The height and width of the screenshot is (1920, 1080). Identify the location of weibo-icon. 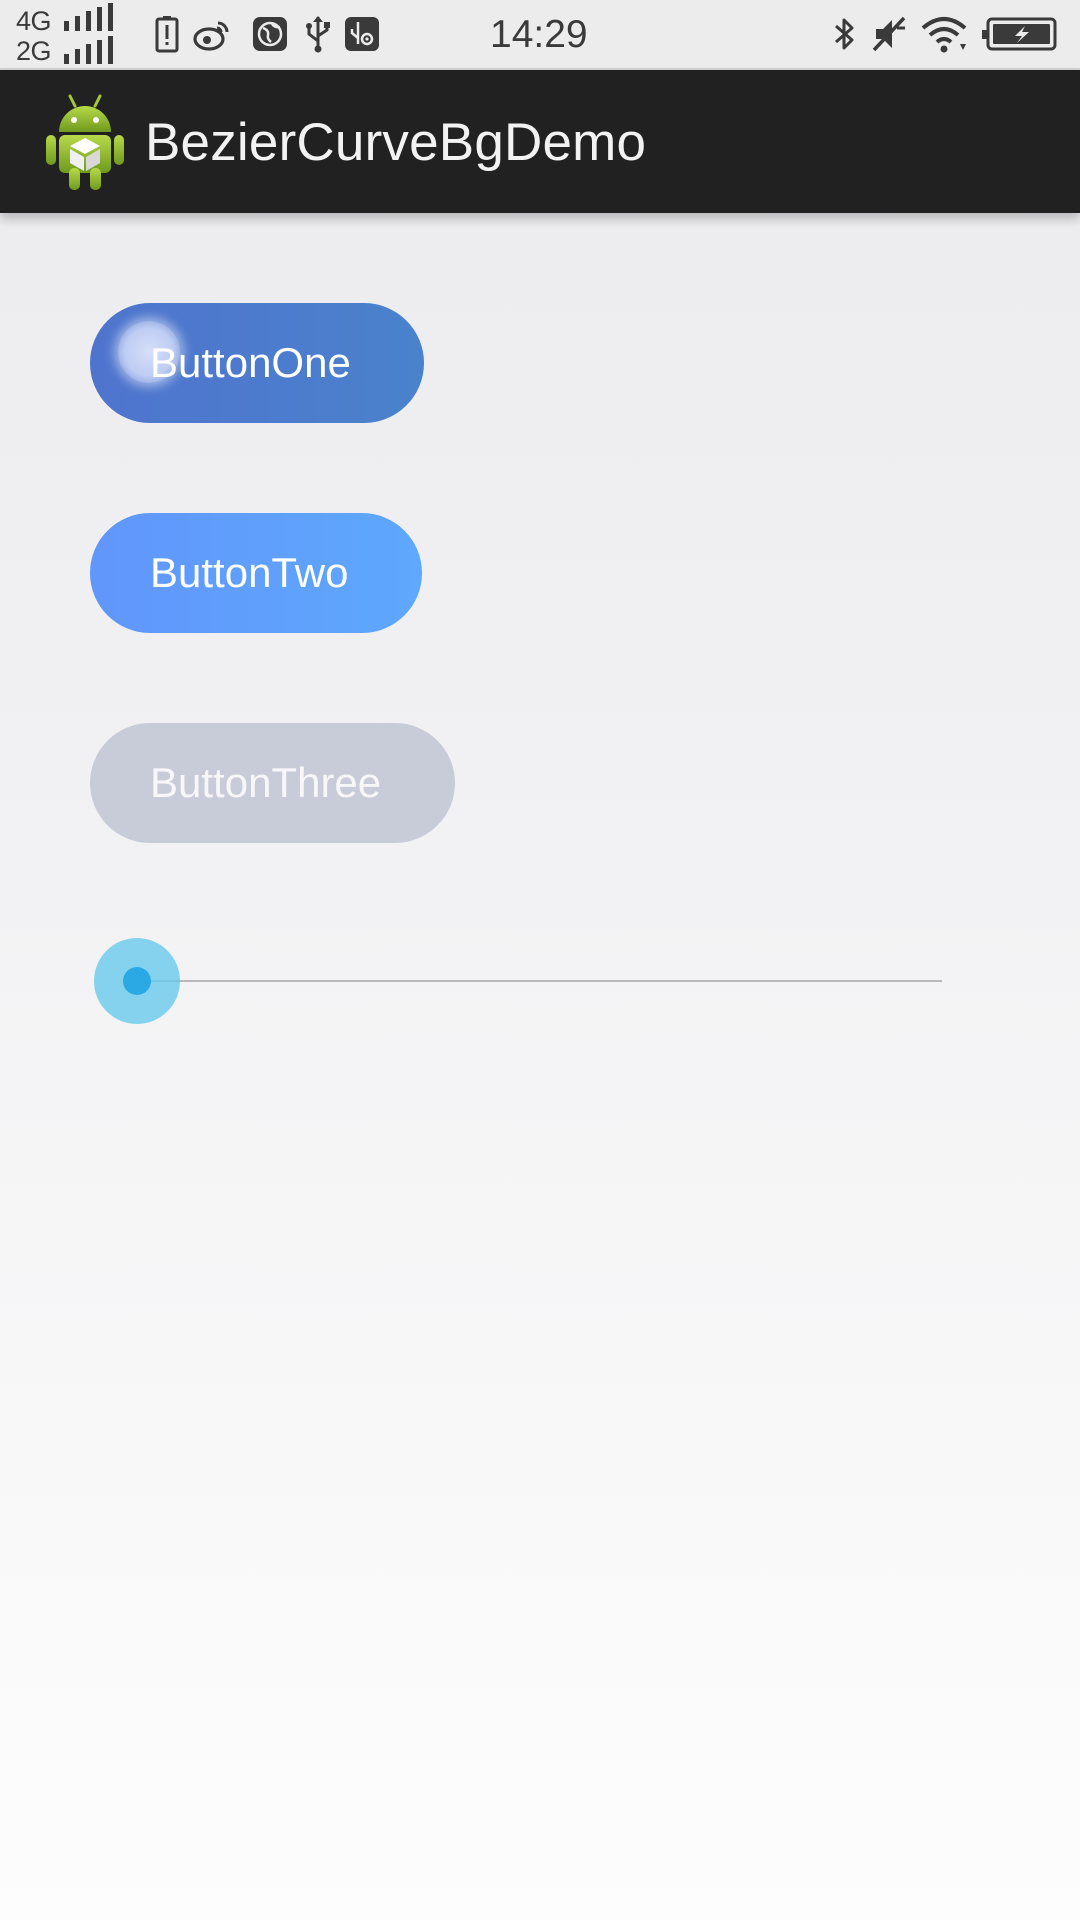
(211, 36).